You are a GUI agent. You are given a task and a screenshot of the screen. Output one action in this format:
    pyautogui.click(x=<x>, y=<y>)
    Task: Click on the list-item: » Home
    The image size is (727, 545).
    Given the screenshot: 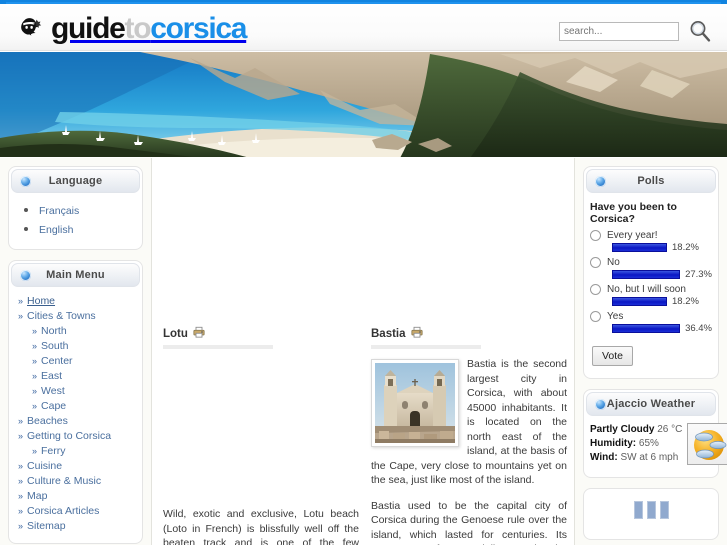 What is the action you would take?
    pyautogui.click(x=75, y=300)
    